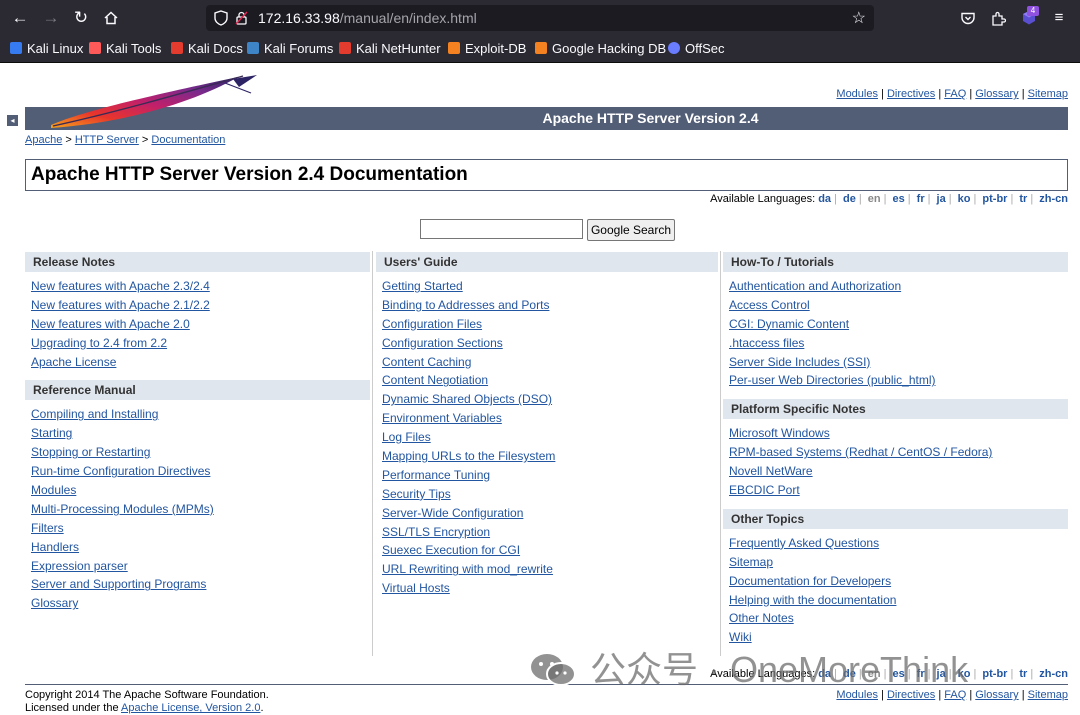 The height and width of the screenshot is (715, 1080). What do you see at coordinates (110, 324) in the screenshot?
I see `doc-link: New features with Apache 2.0` at bounding box center [110, 324].